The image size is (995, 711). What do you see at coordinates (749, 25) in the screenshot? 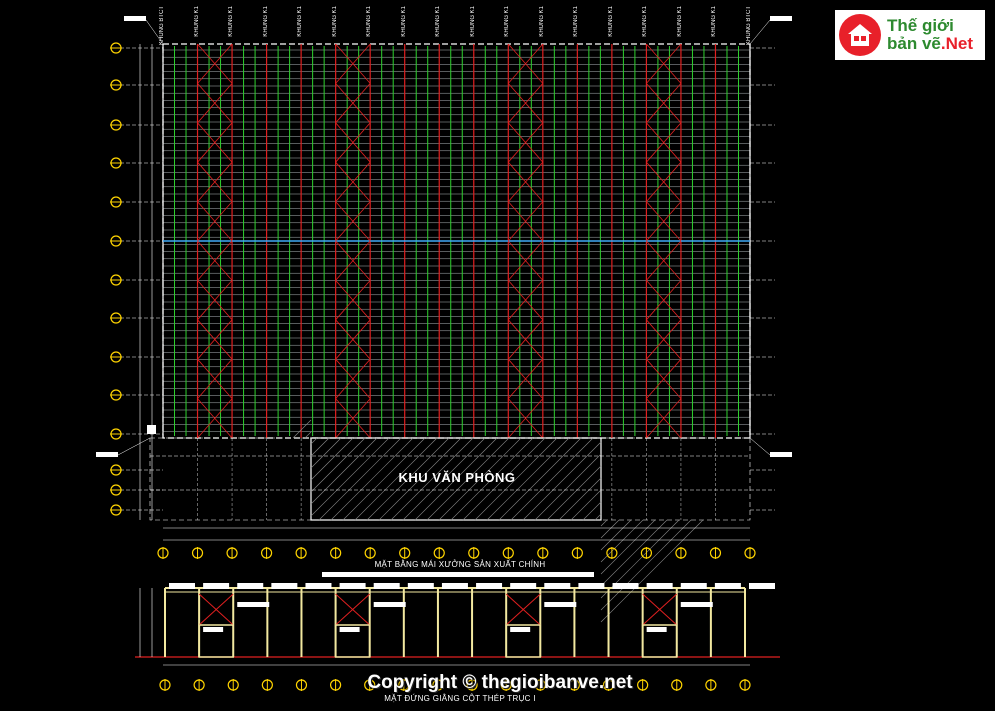
I see `frame-label-right: KHUNG BTCT` at bounding box center [749, 25].